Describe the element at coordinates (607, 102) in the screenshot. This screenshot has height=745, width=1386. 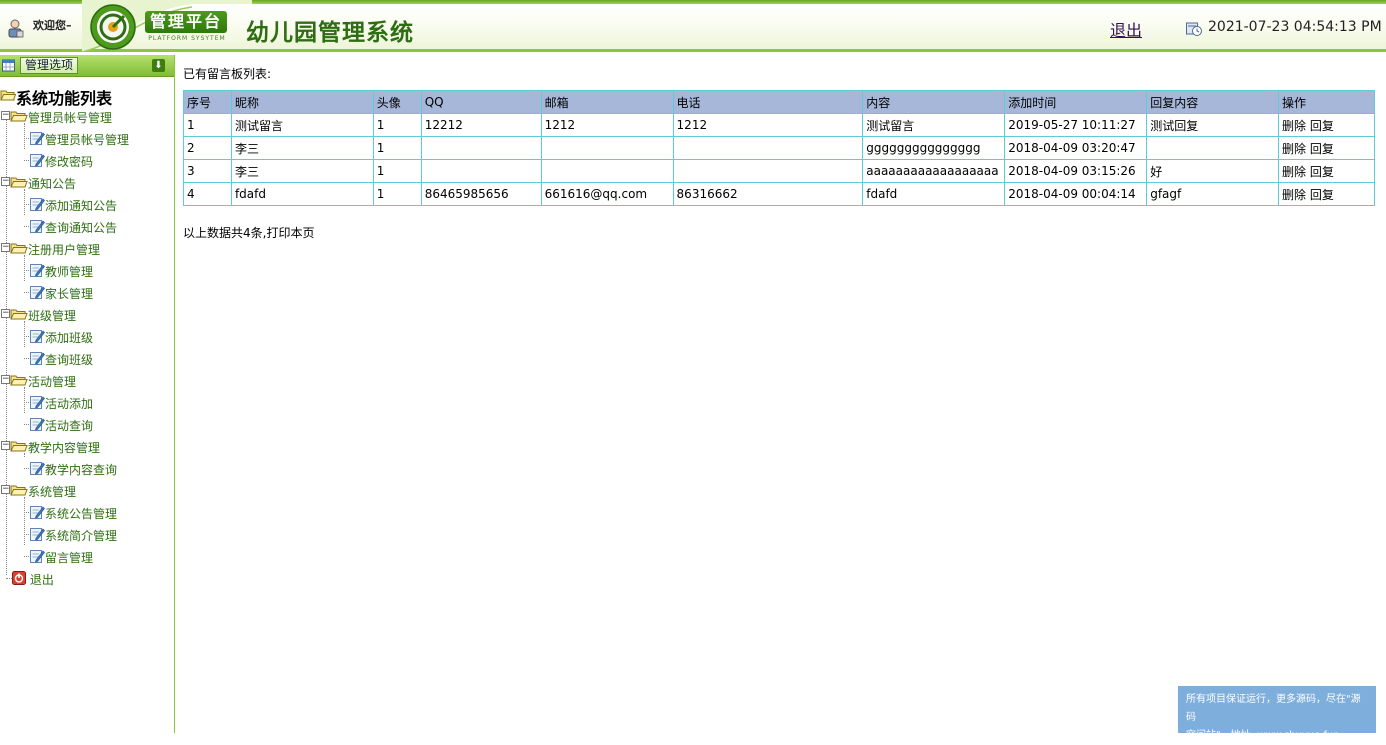
I see `column-header: 邮箱` at that location.